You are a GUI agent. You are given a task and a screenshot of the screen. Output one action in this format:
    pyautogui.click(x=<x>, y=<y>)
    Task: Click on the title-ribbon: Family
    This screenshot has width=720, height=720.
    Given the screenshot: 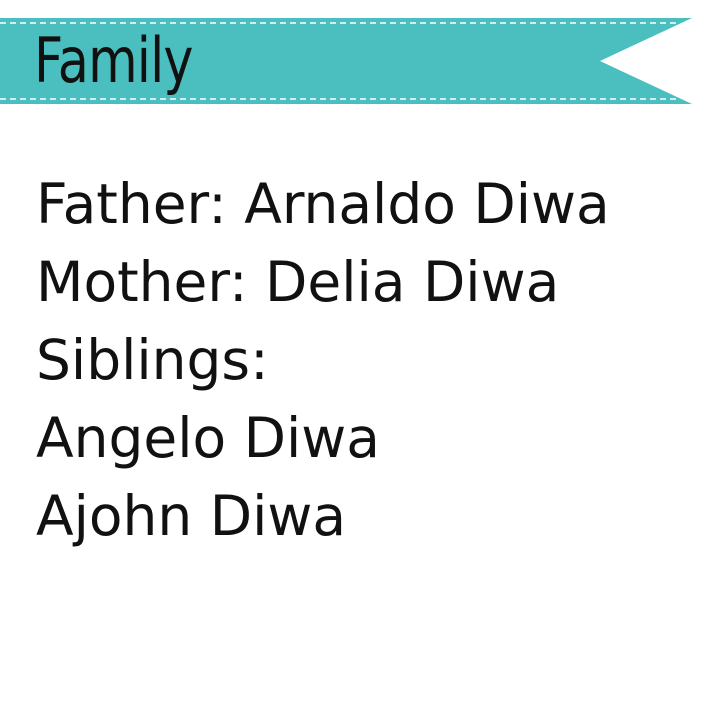 What is the action you would take?
    pyautogui.click(x=346, y=61)
    